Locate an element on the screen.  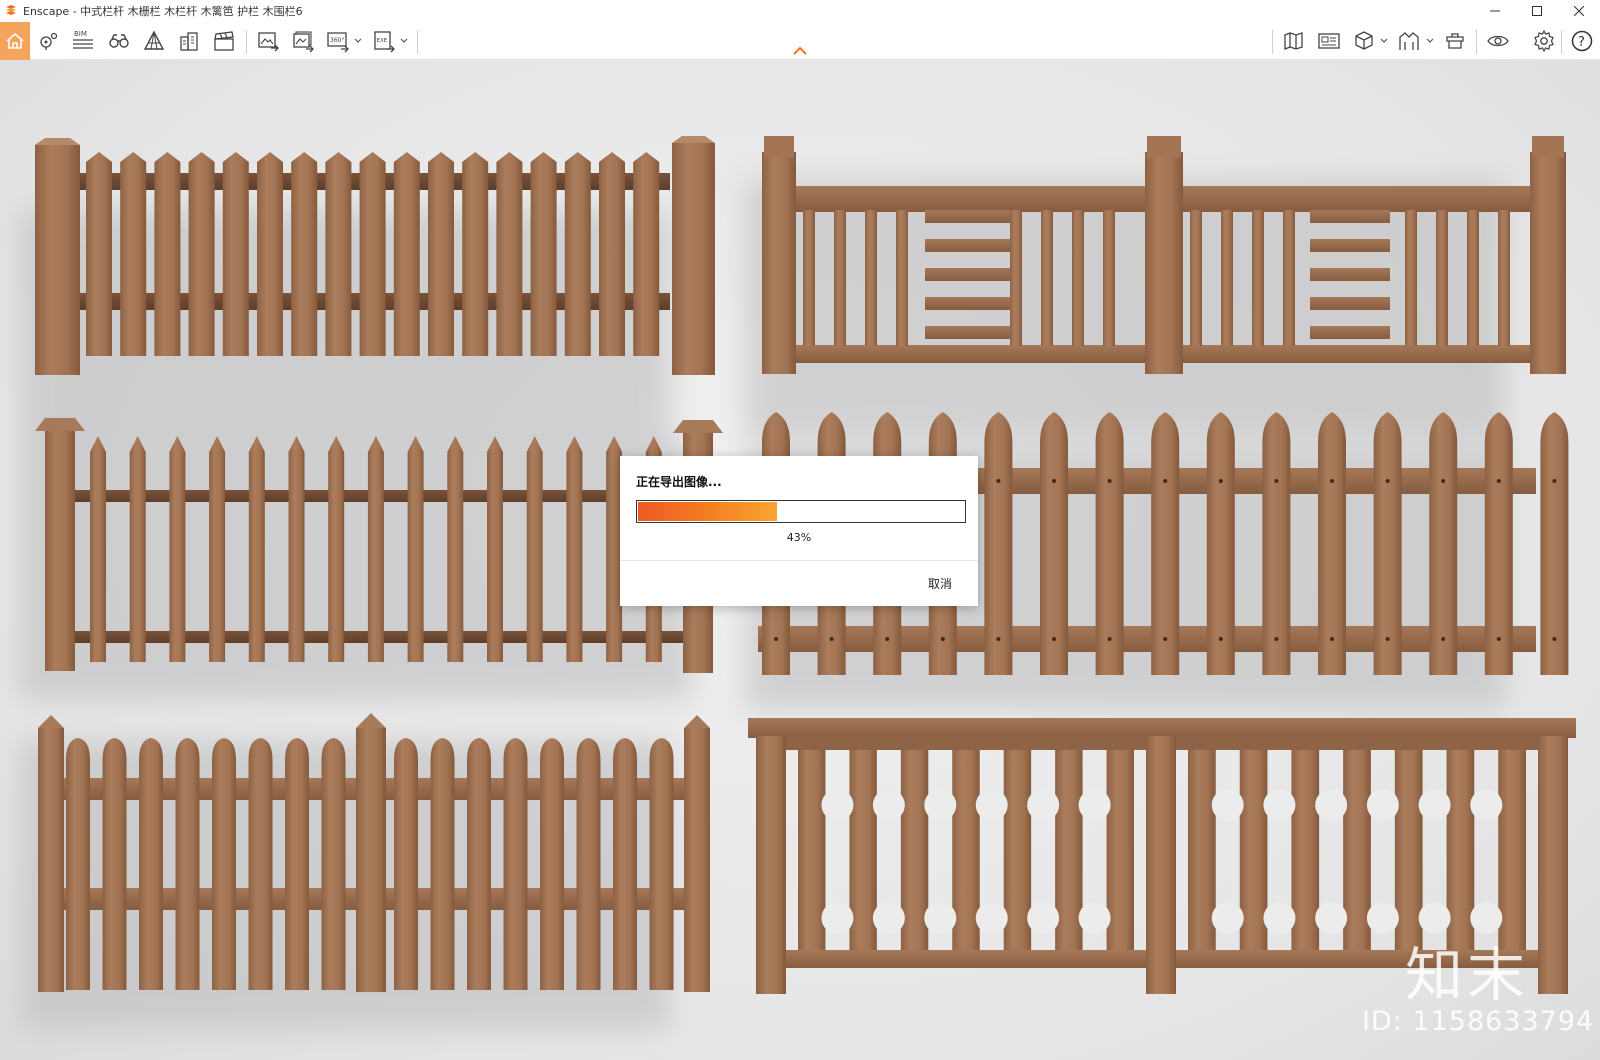
settings-button is located at coordinates (1544, 41).